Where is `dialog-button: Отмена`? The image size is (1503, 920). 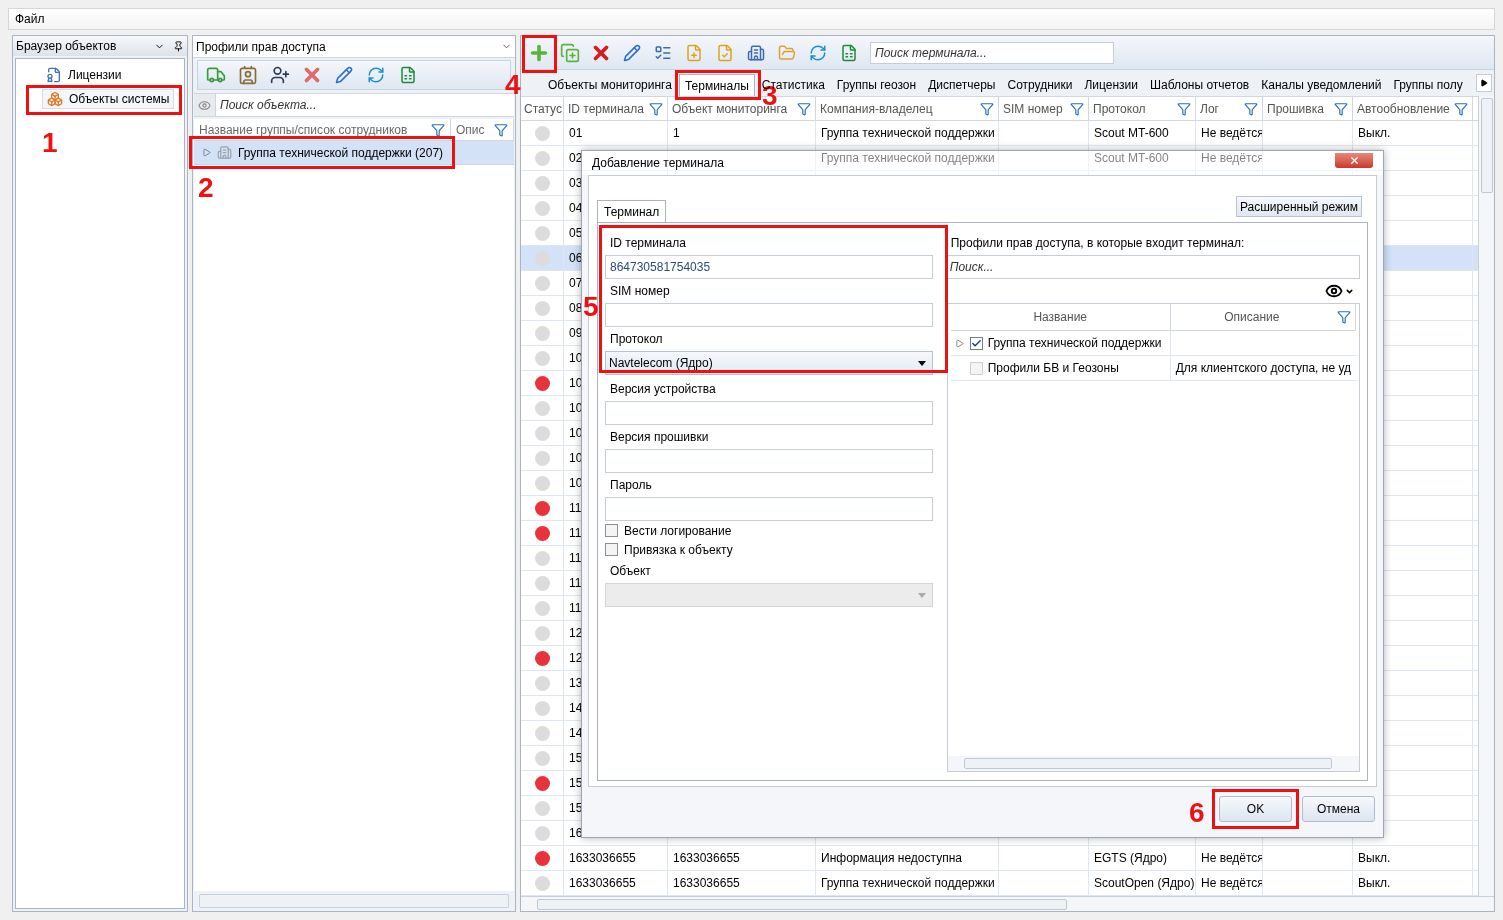 dialog-button: Отмена is located at coordinates (1338, 809).